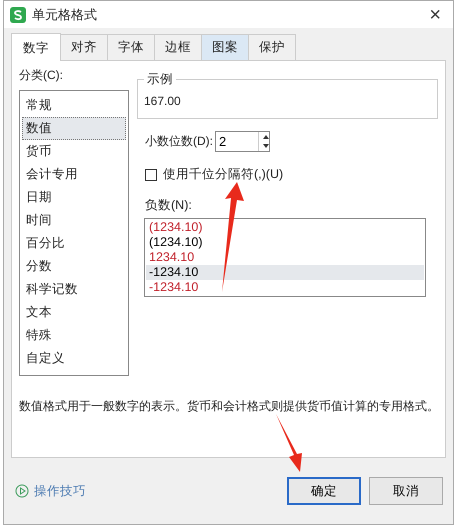  Describe the element at coordinates (74, 151) in the screenshot. I see `category-item: 货币` at that location.